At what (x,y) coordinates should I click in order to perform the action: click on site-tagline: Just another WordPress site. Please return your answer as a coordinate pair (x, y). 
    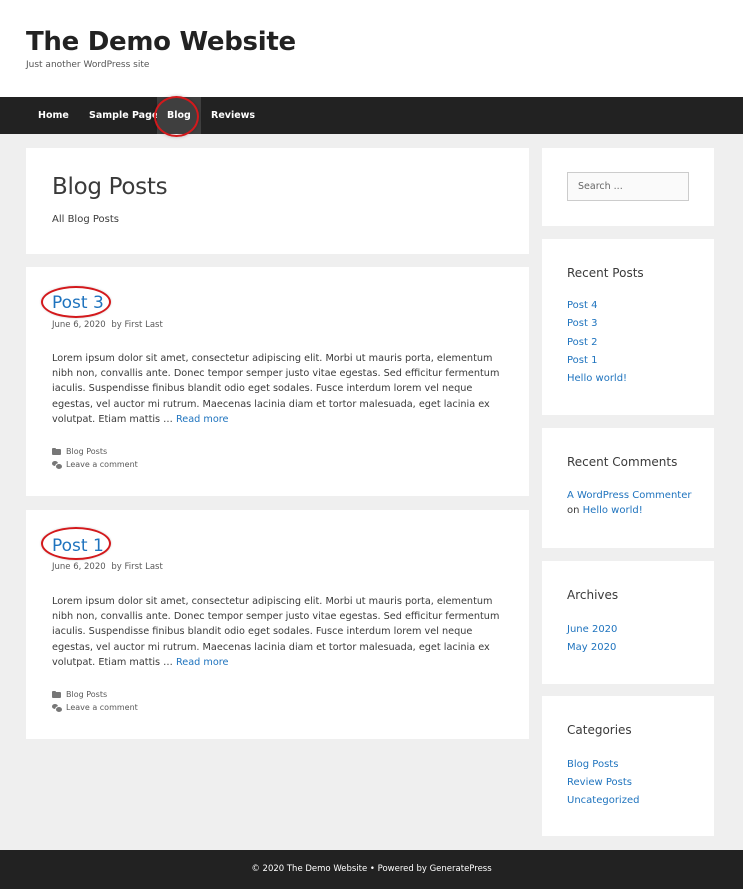
    Looking at the image, I should click on (88, 65).